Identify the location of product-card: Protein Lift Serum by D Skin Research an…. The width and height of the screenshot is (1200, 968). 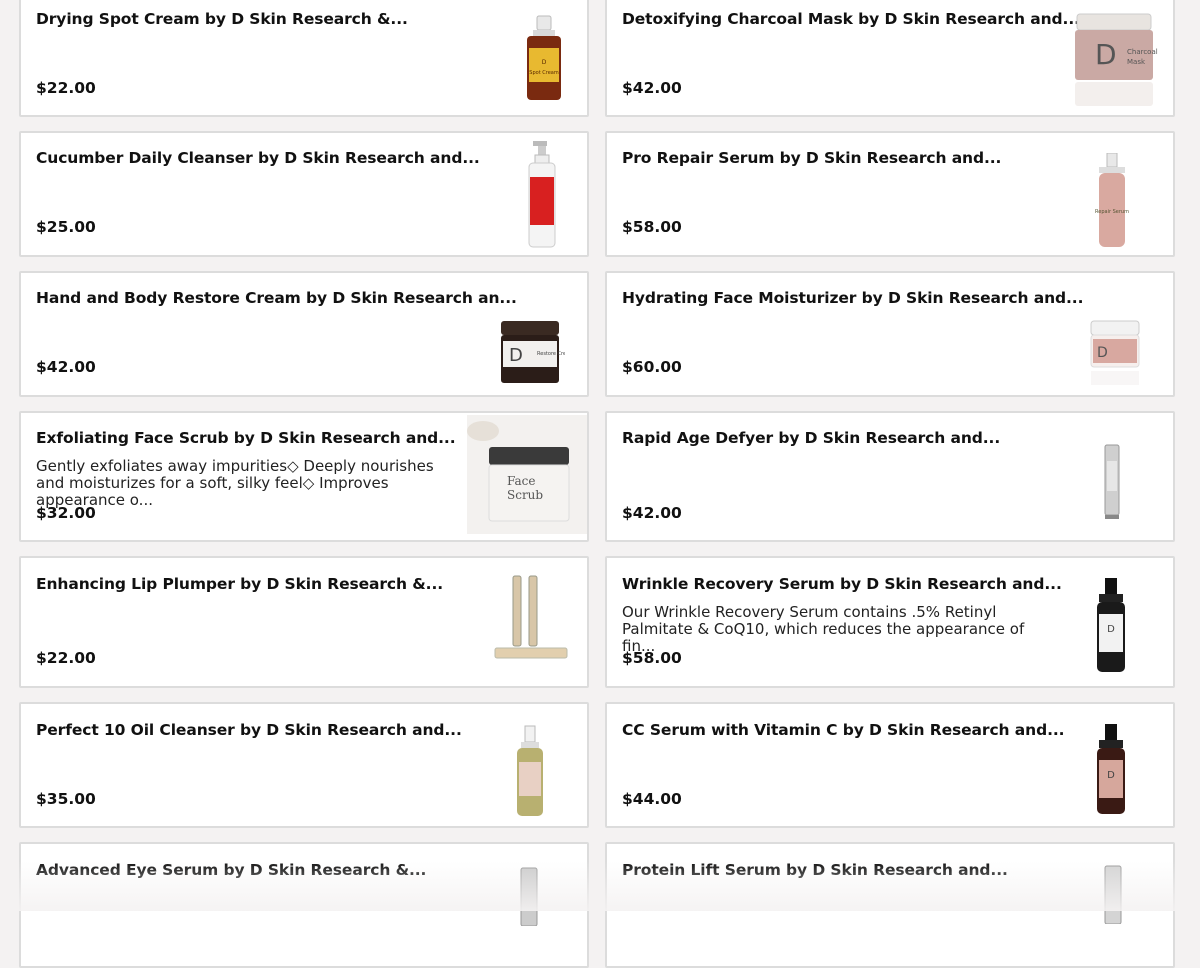
(890, 905).